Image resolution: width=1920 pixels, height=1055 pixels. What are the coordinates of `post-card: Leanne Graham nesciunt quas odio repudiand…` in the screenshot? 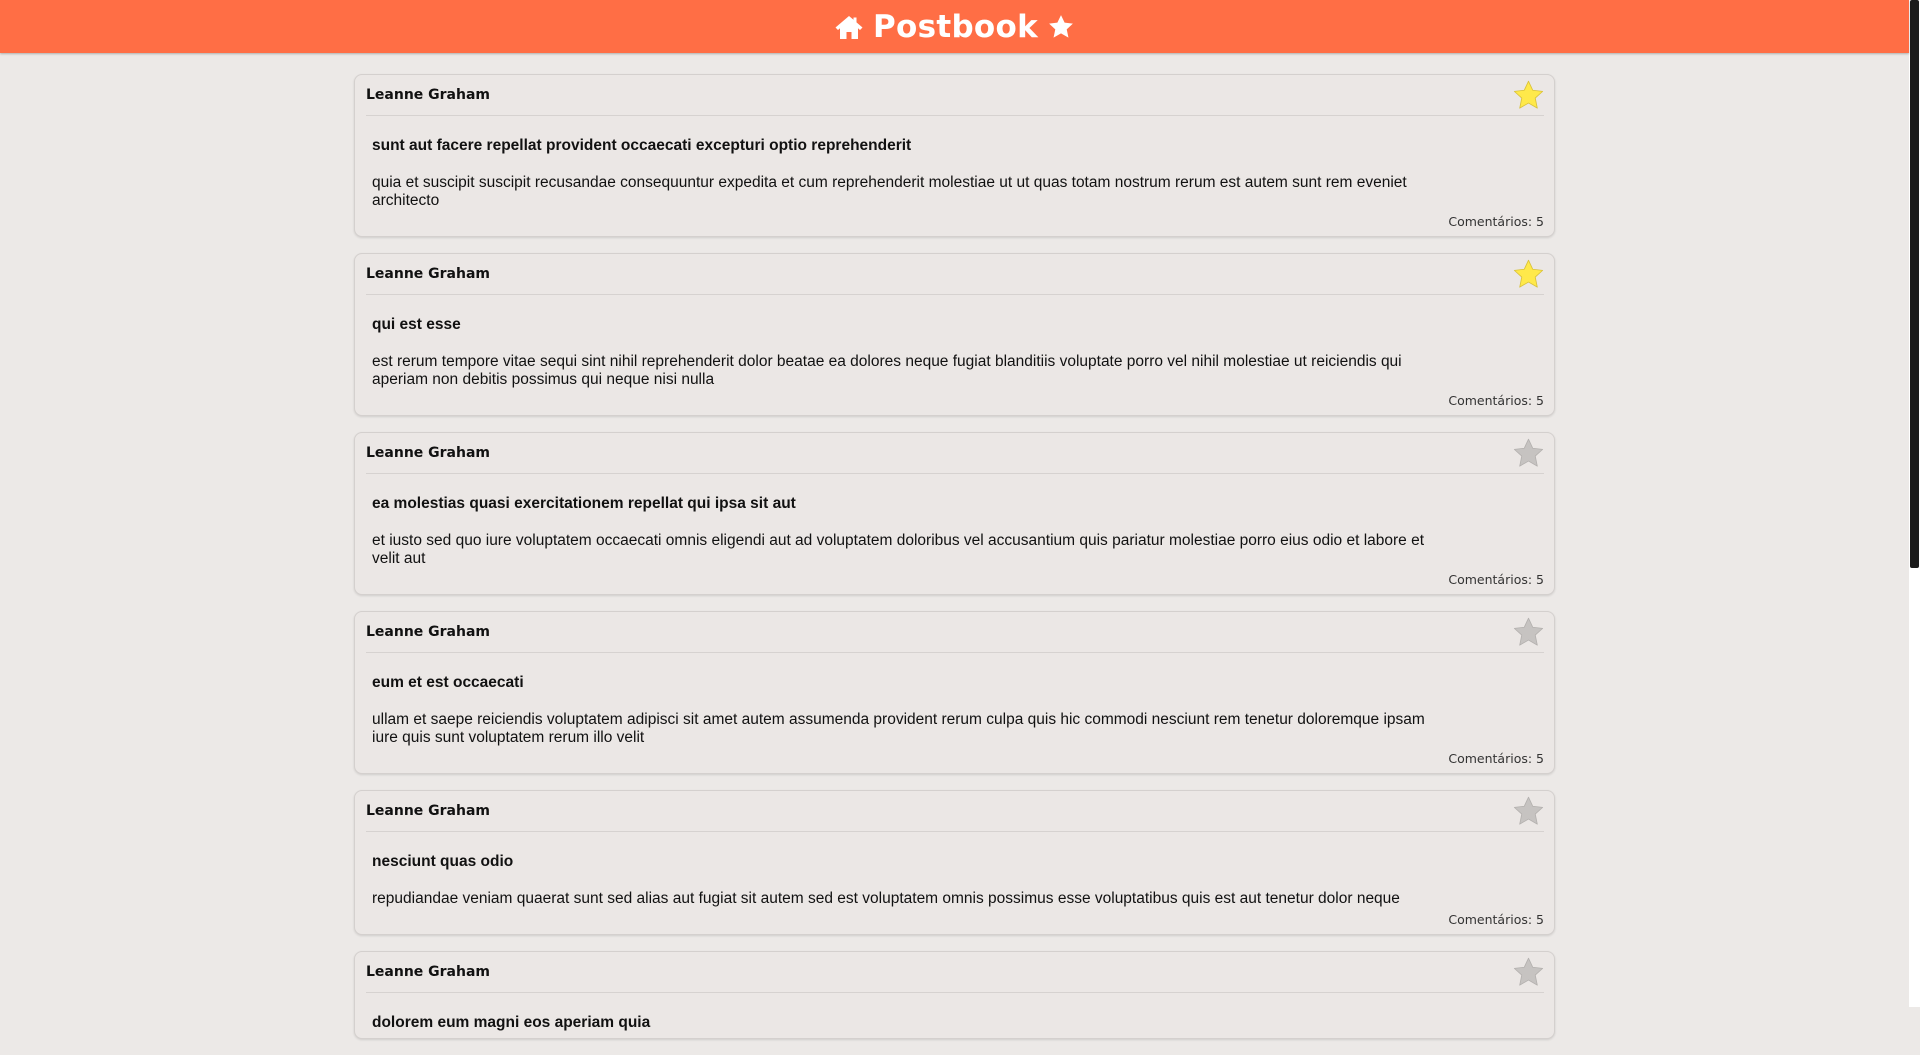 It's located at (954, 862).